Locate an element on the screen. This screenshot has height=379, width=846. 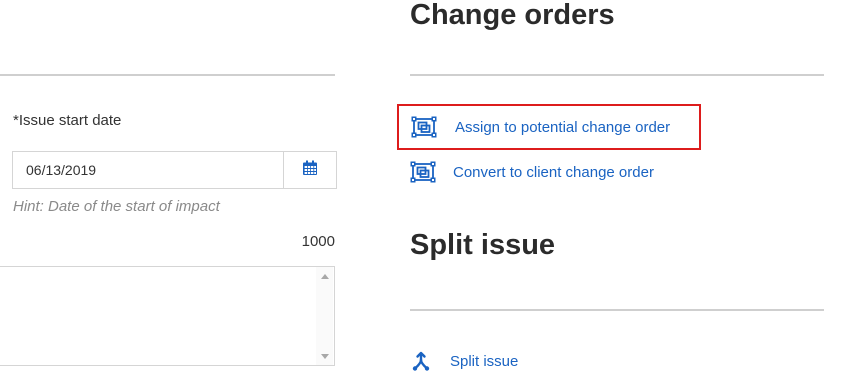
calendar-icon is located at coordinates (310, 170).